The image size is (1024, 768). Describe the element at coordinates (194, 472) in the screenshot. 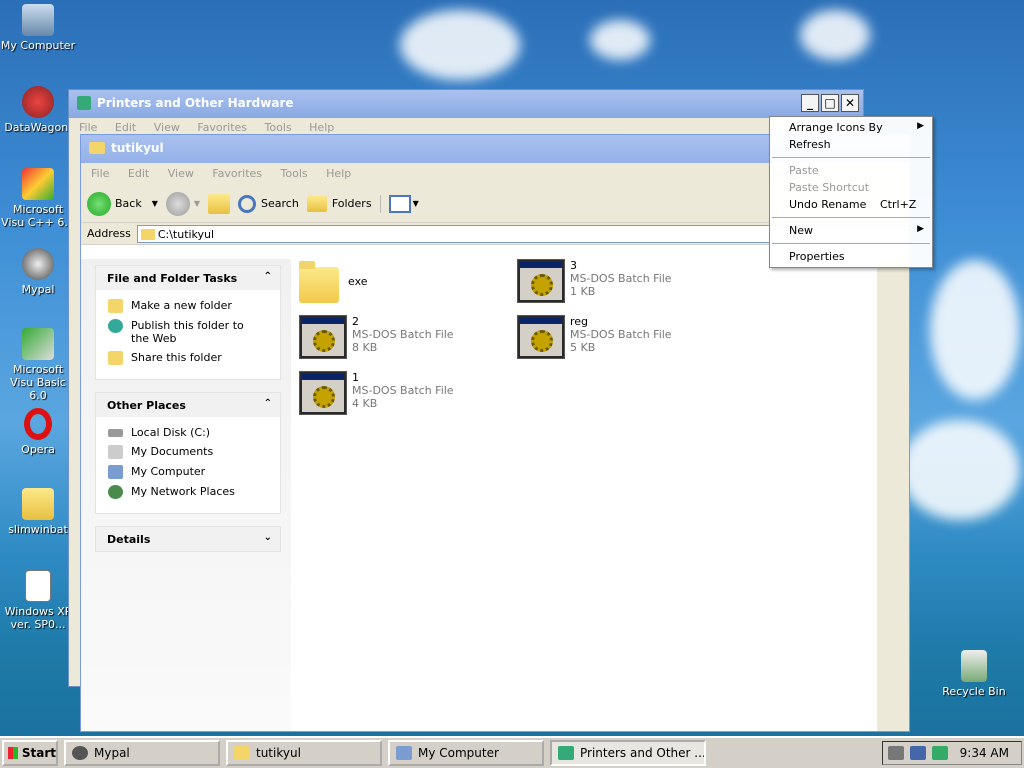

I see `place-my-computer: My Computer` at that location.